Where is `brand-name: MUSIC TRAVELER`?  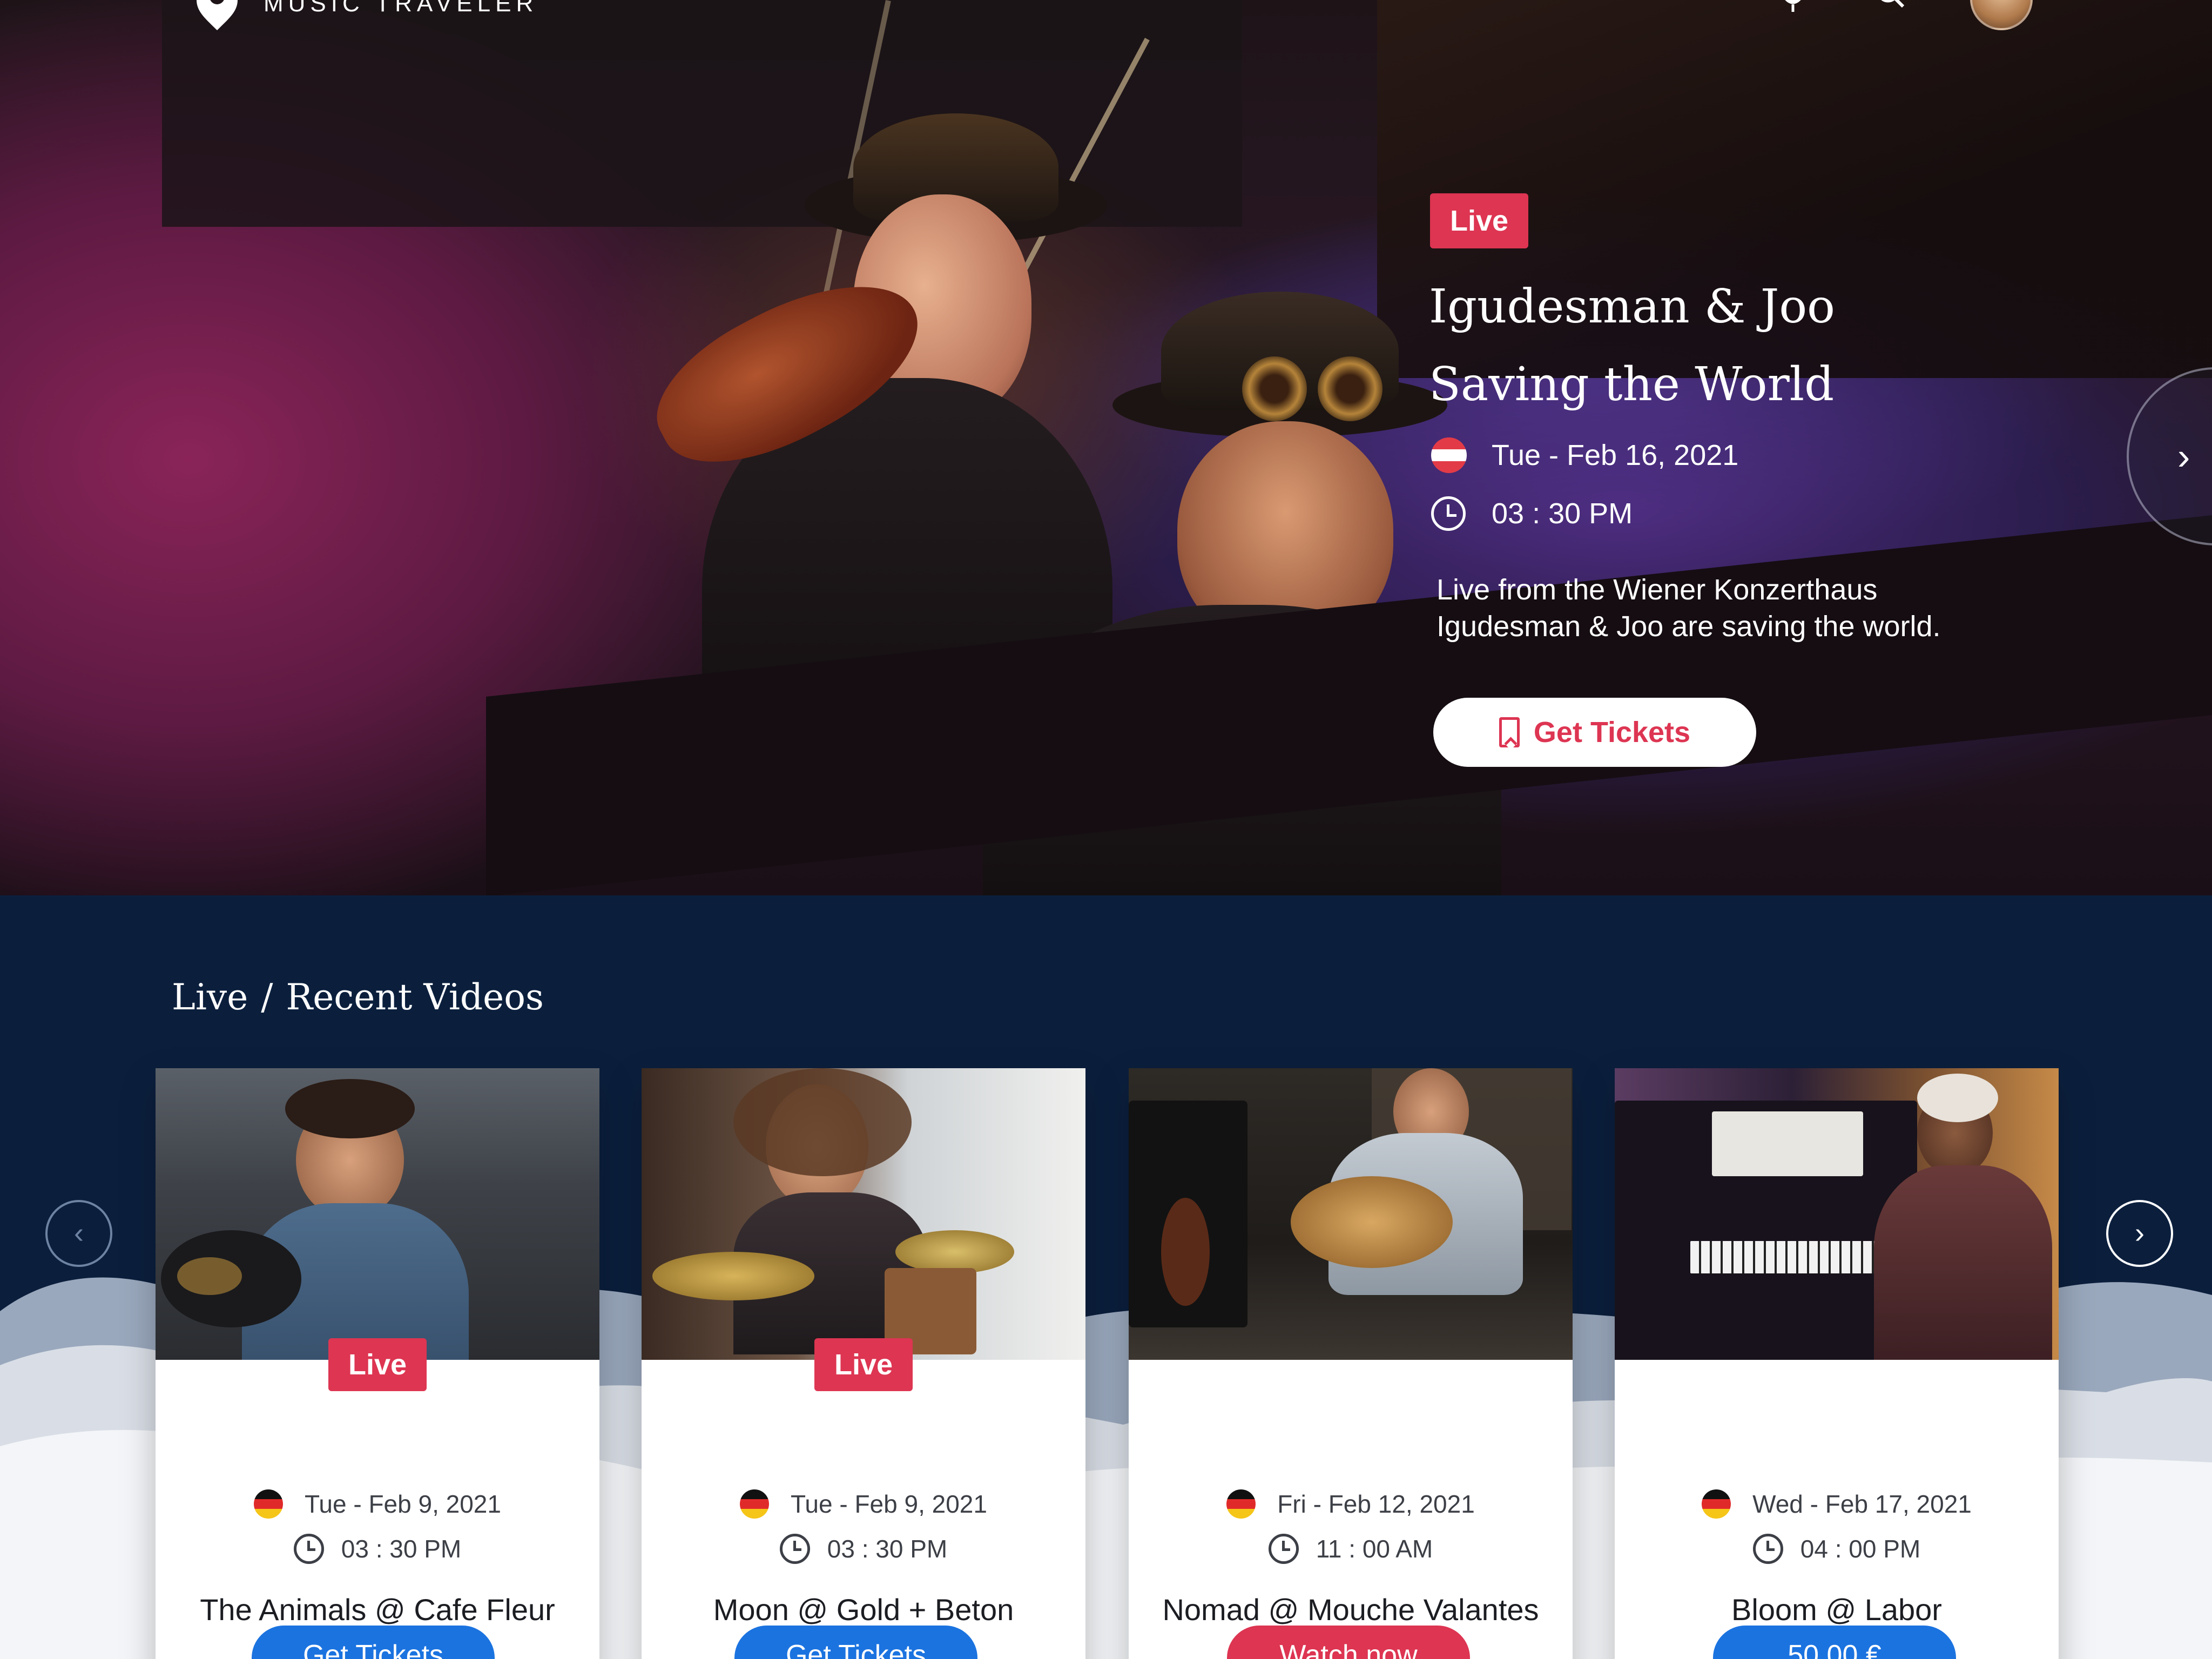
brand-name: MUSIC TRAVELER is located at coordinates (401, 8).